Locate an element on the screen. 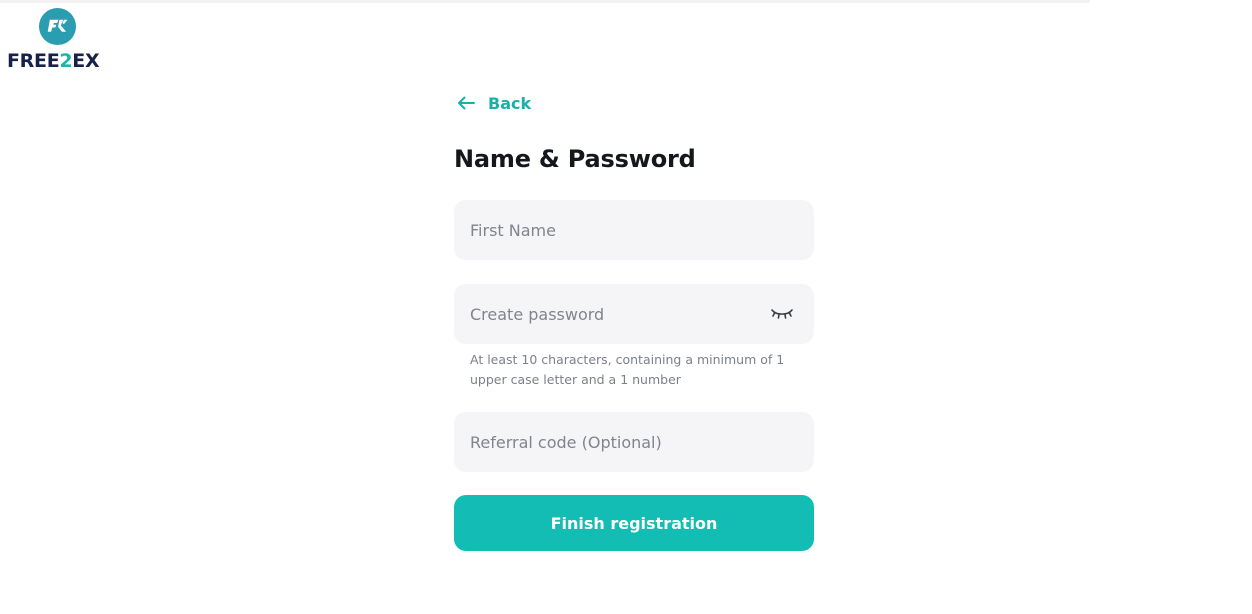 This screenshot has height=614, width=1252. brand-logo: FREE2EX is located at coordinates (58, 41).